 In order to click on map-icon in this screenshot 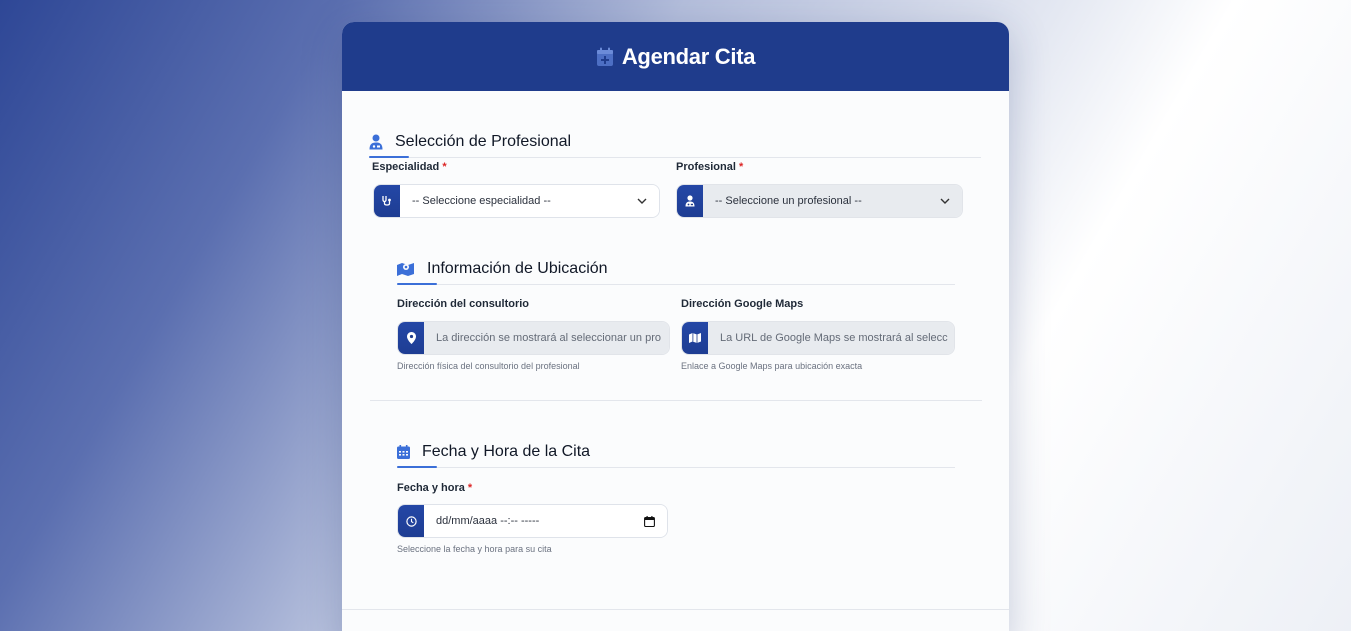, I will do `click(695, 338)`.